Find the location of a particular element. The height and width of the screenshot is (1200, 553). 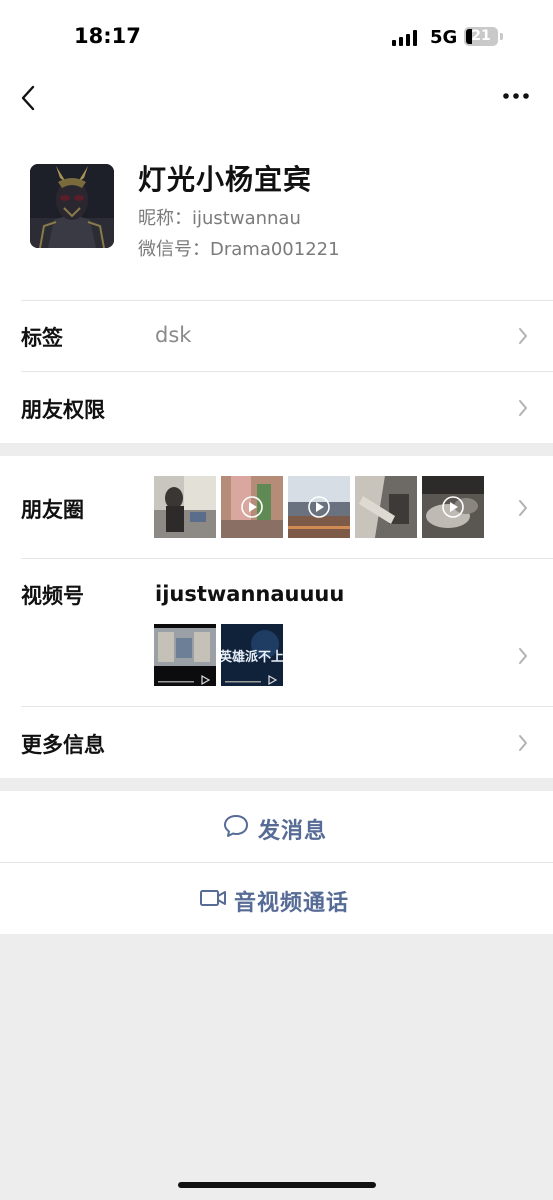

channels-thumbnails: 英雄派不上 is located at coordinates (219, 655).